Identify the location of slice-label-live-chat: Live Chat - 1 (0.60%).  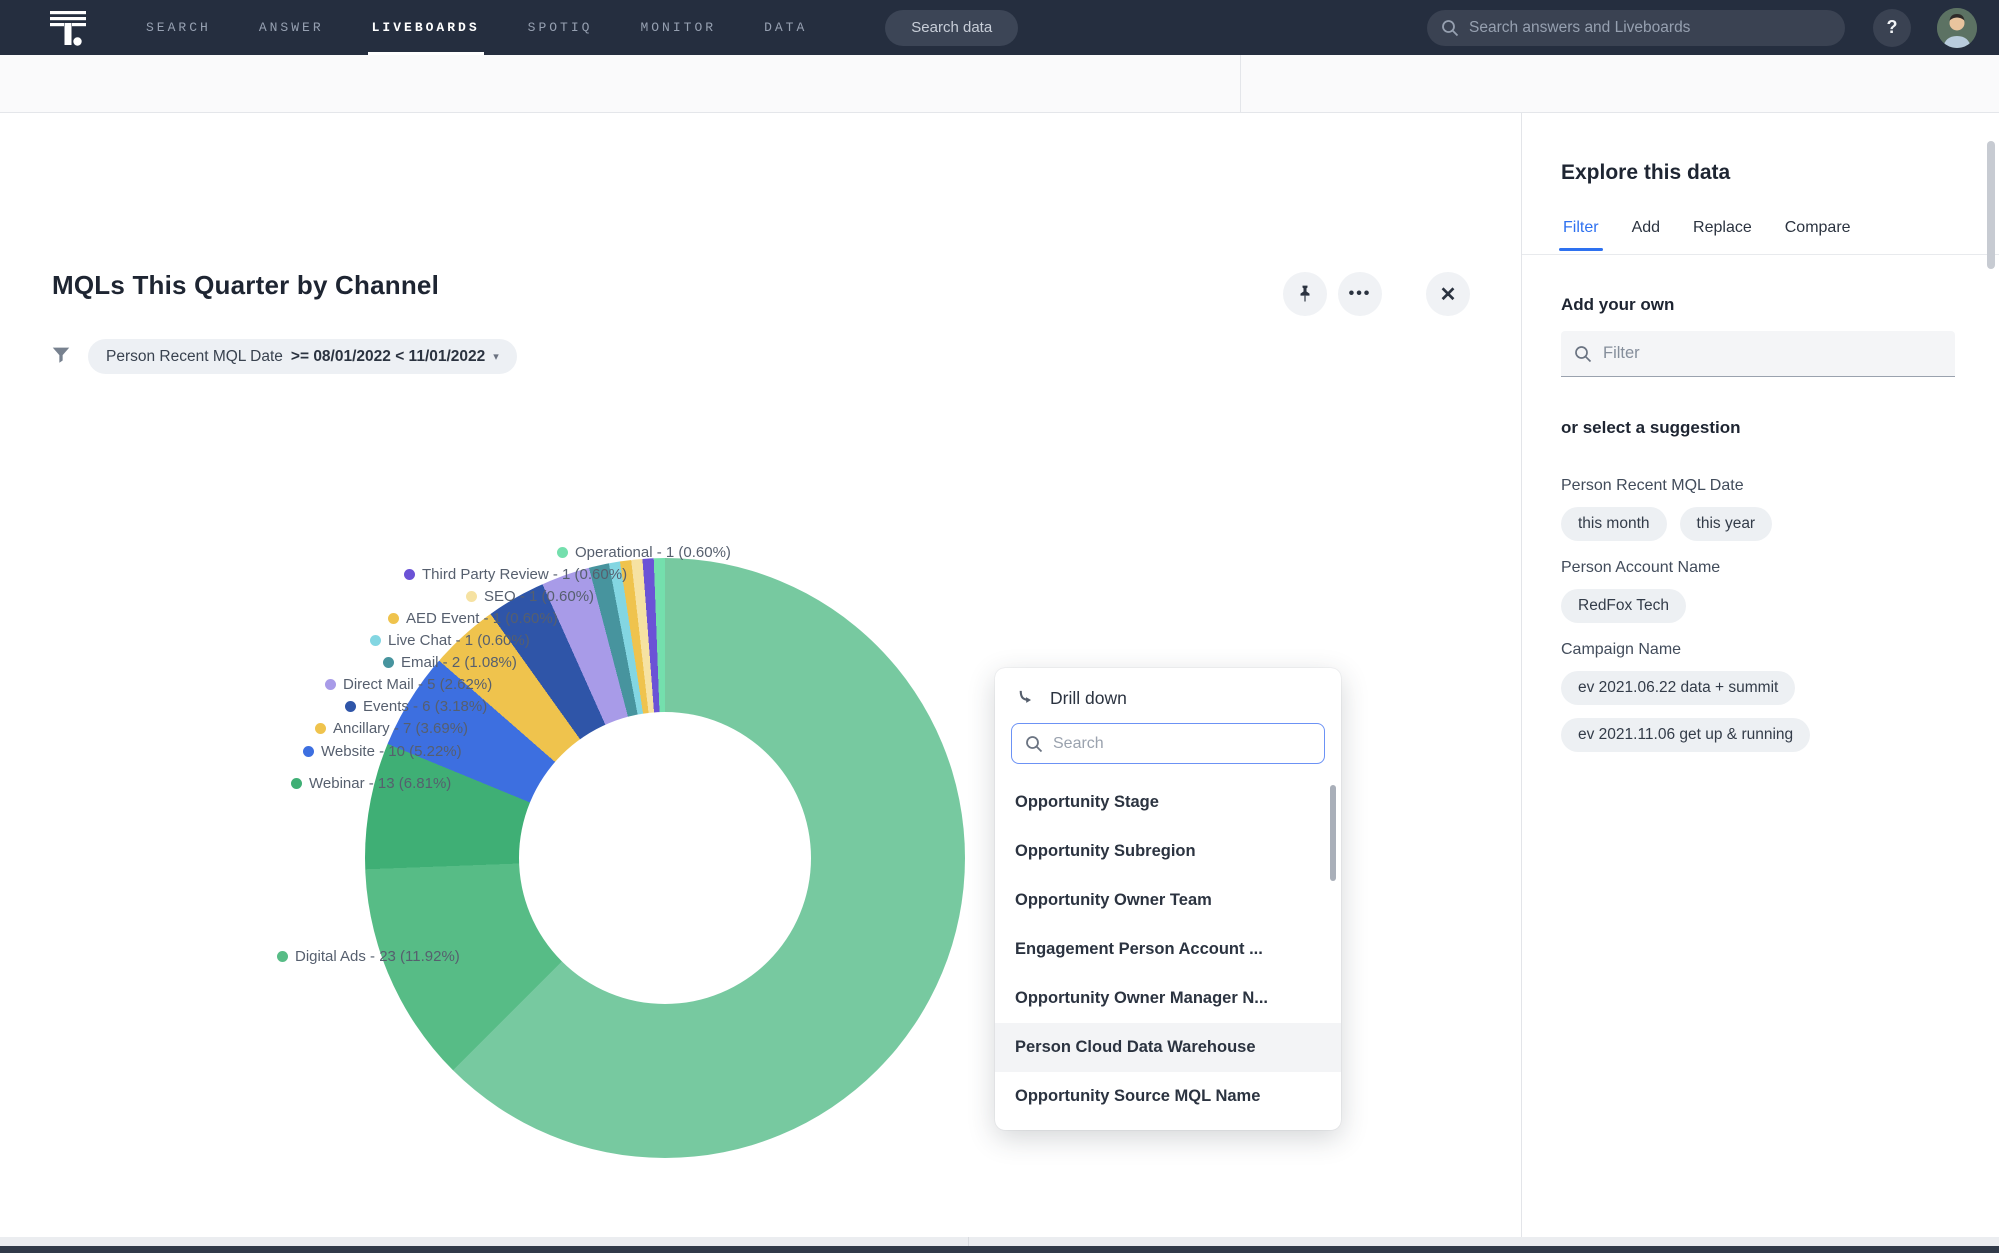
(450, 640).